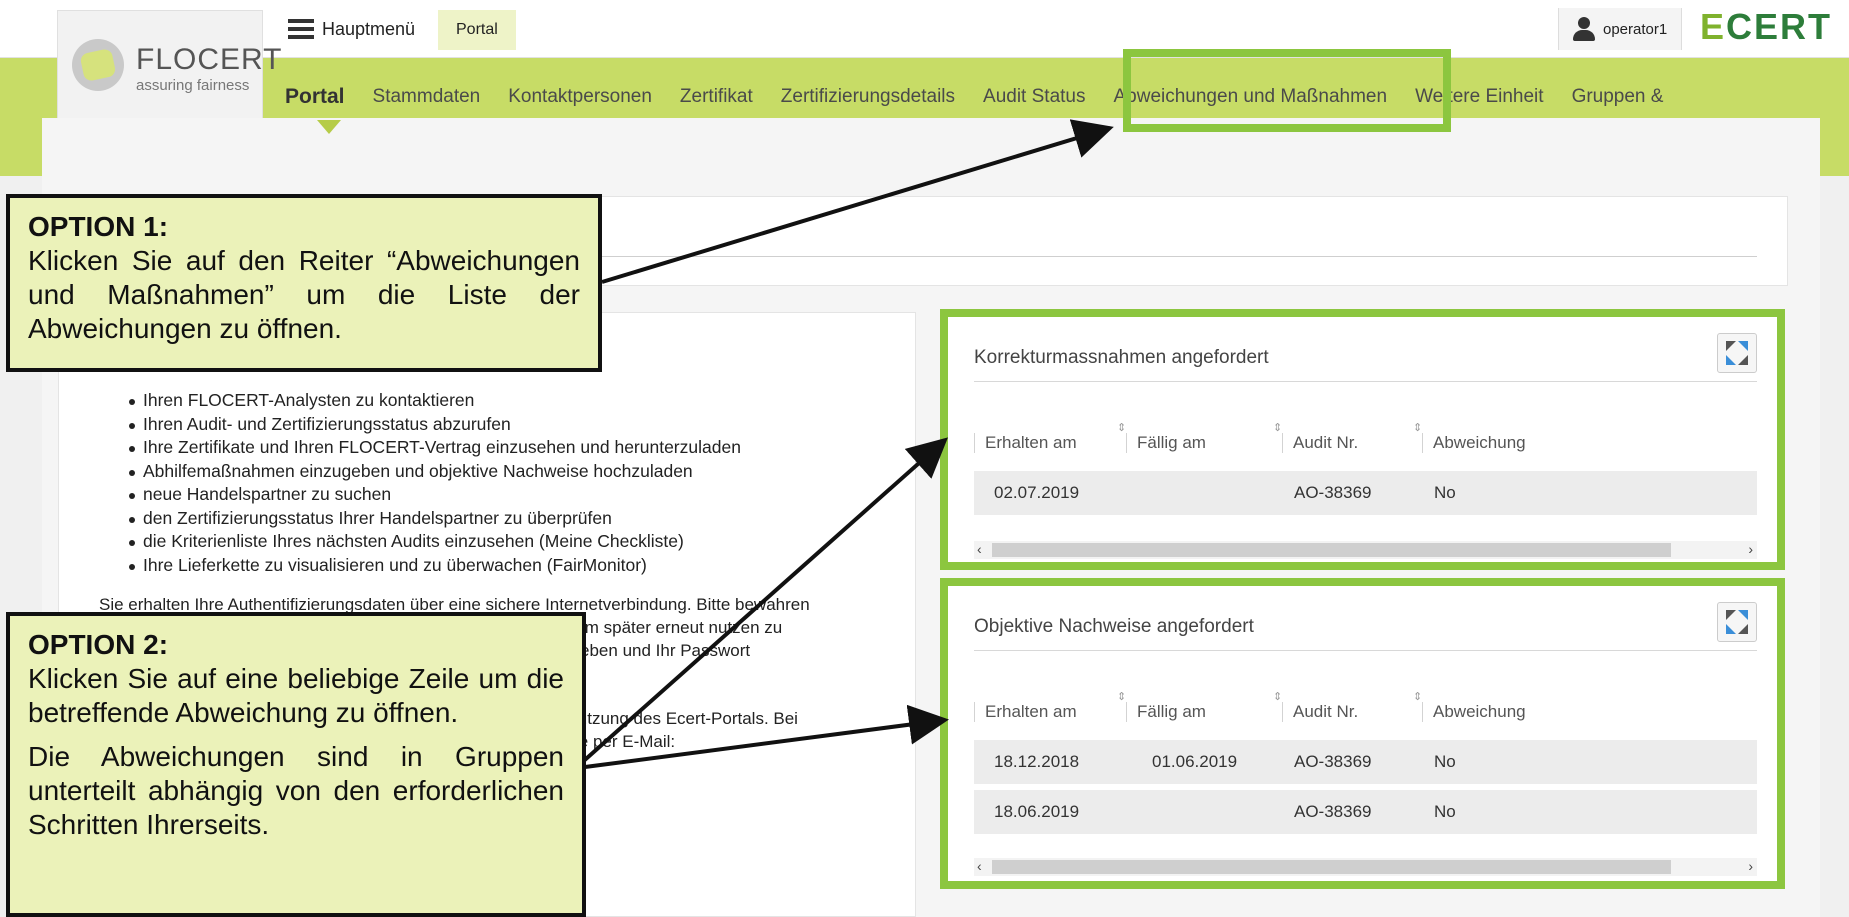  What do you see at coordinates (477, 30) in the screenshot?
I see `breadcrumb-portal: Portal` at bounding box center [477, 30].